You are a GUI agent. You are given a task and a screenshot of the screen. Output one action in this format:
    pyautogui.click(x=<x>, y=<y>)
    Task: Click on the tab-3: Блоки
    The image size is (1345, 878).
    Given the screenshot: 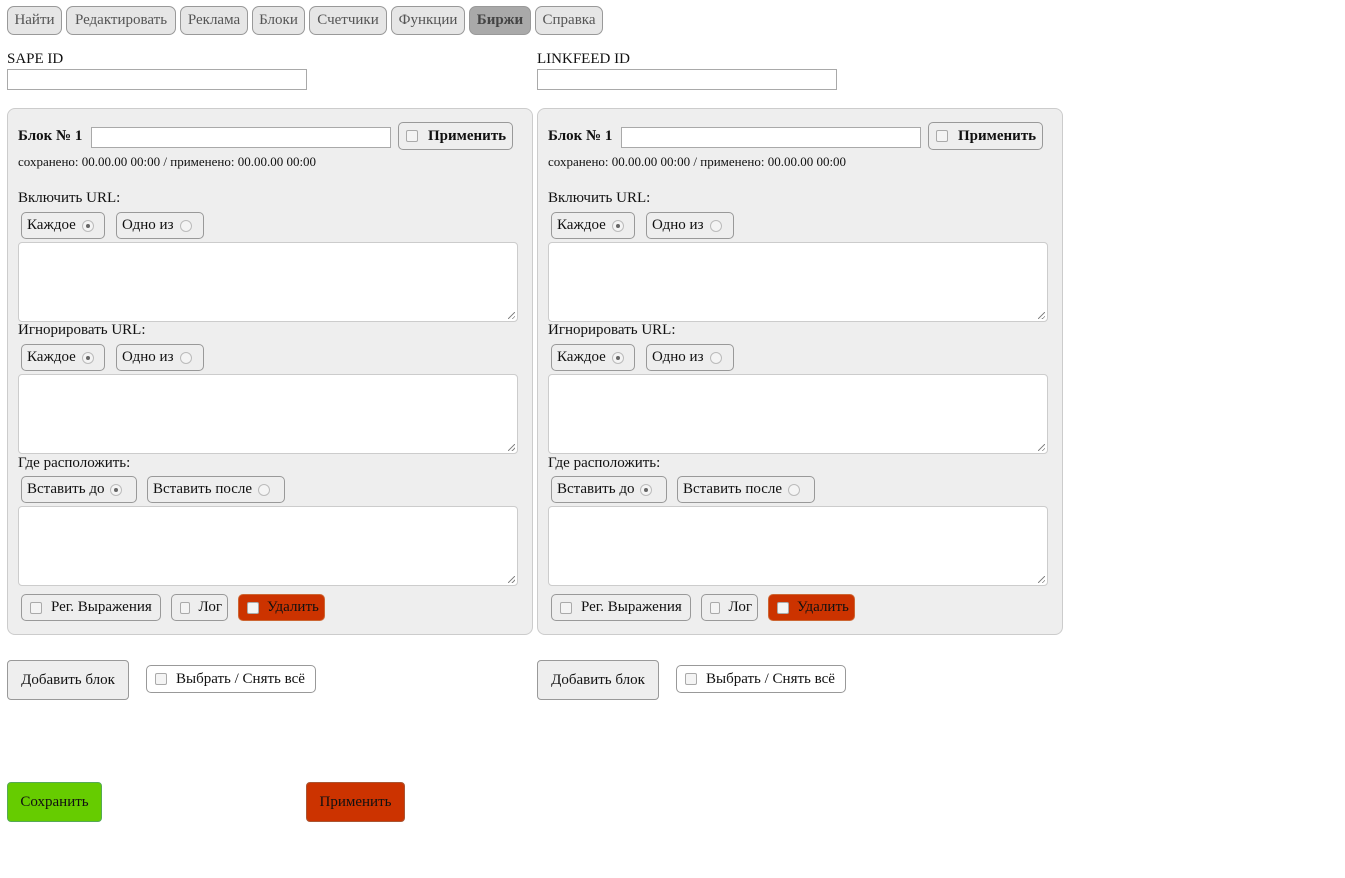 What is the action you would take?
    pyautogui.click(x=278, y=20)
    